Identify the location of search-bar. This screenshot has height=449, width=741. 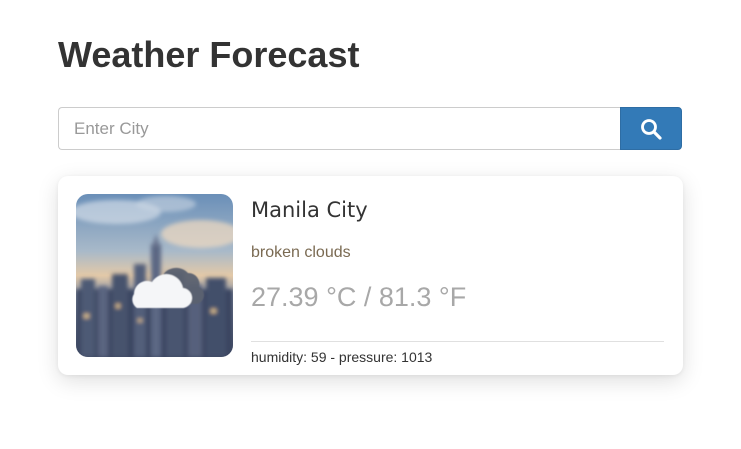
(370, 128).